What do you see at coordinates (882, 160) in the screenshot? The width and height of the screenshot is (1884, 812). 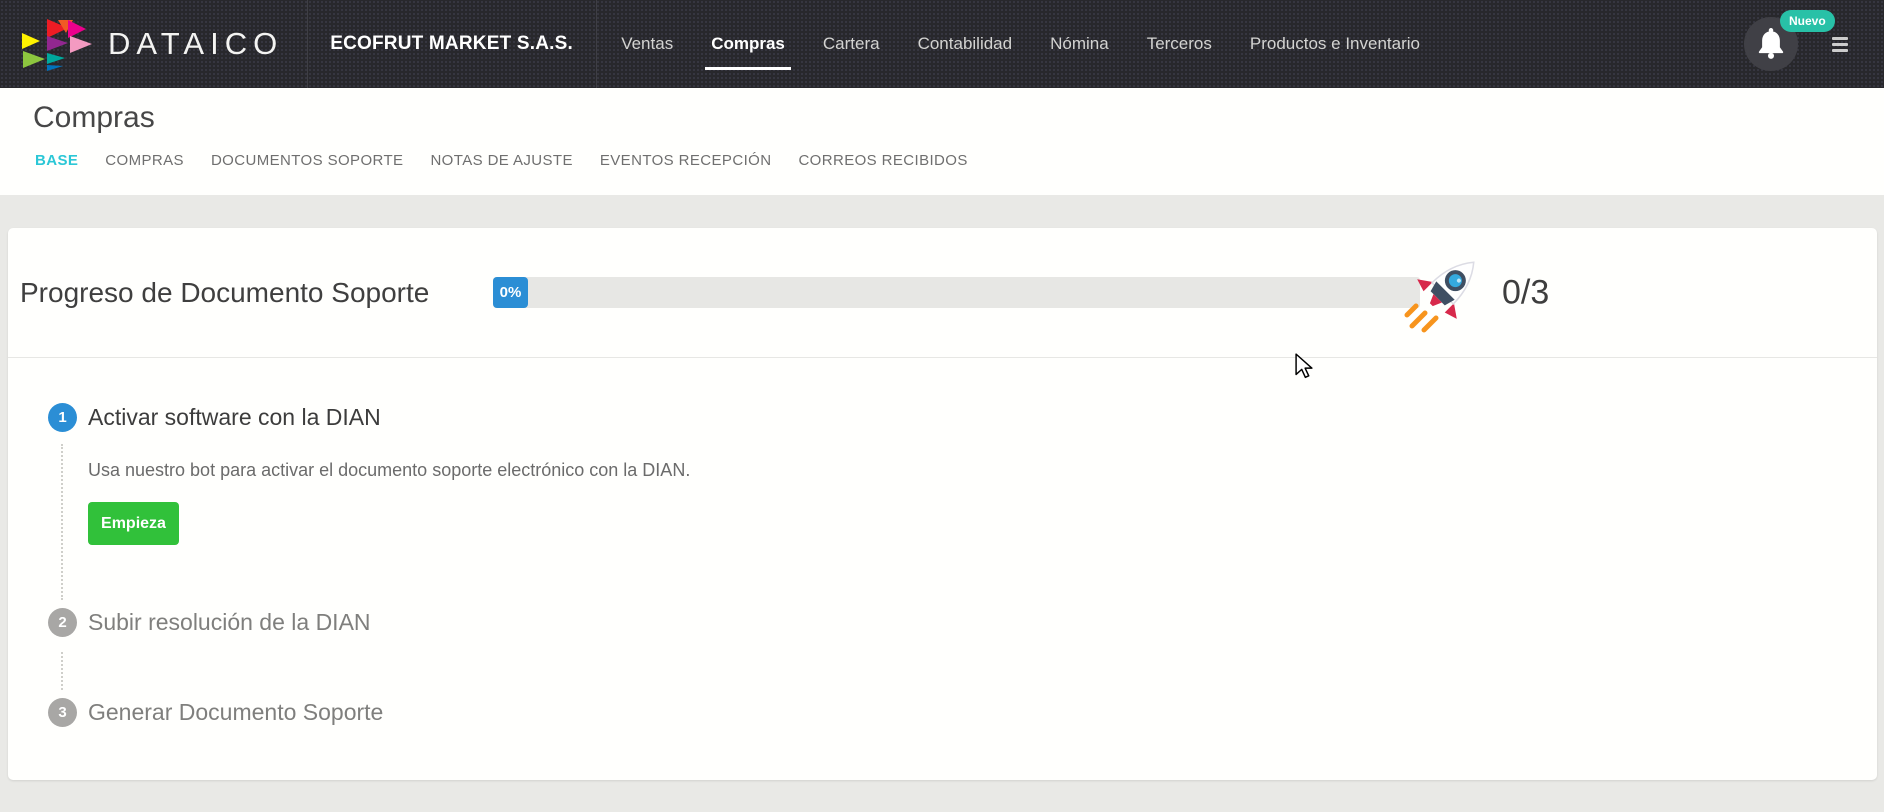 I see `tab-correos-recibidos: CORREOS RECIBIDOS` at bounding box center [882, 160].